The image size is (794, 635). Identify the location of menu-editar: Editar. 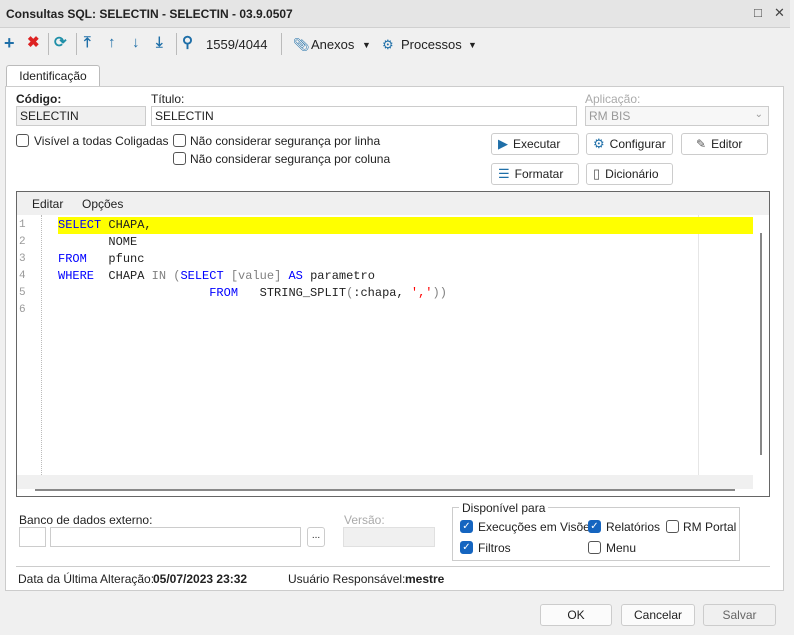
(47, 204).